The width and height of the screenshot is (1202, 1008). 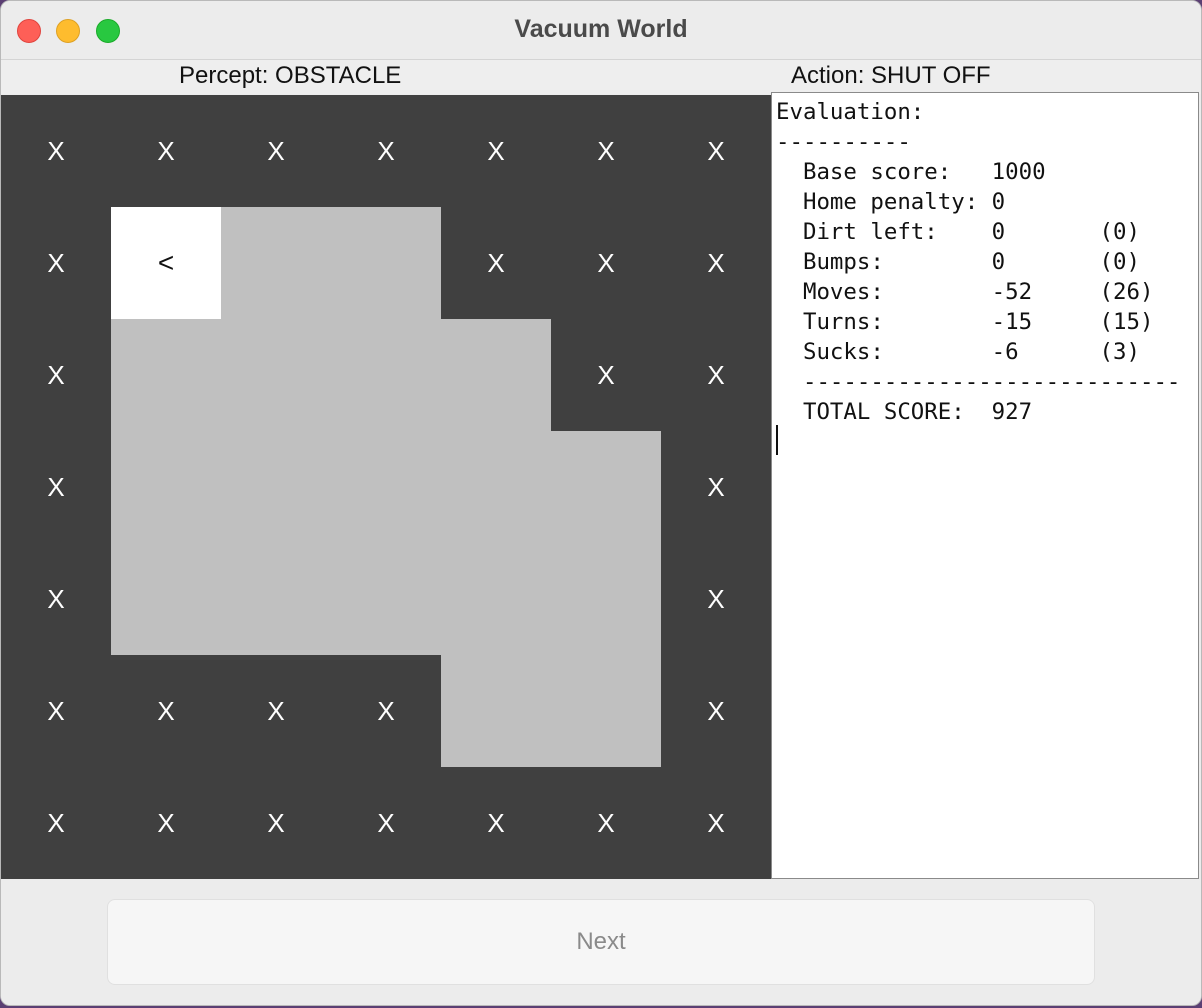 I want to click on bottom-bar: Next, so click(x=601, y=942).